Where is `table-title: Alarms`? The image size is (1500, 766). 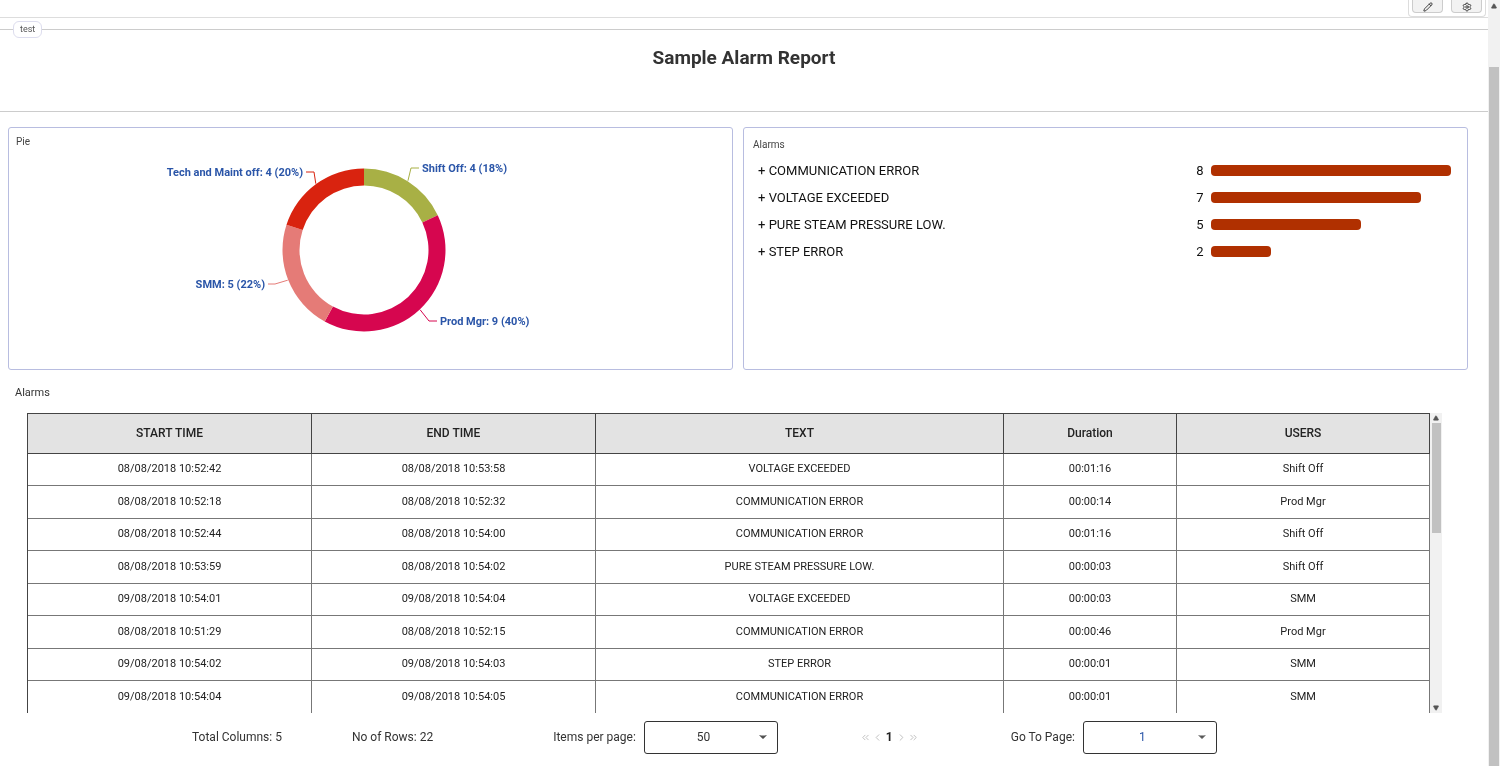 table-title: Alarms is located at coordinates (33, 393).